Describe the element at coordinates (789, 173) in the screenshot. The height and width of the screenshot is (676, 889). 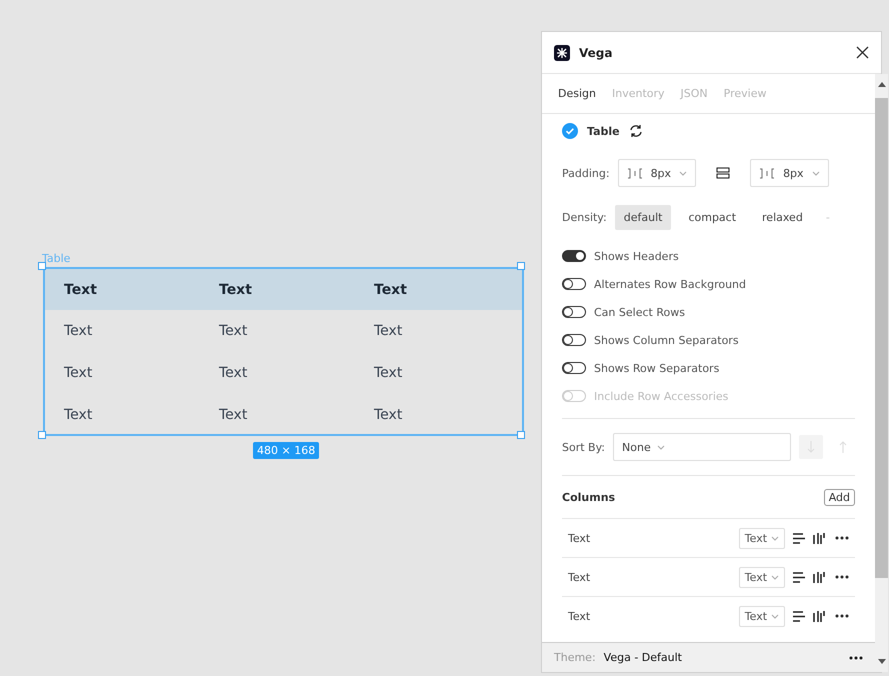
I see `vertical-padding-select: 8px` at that location.